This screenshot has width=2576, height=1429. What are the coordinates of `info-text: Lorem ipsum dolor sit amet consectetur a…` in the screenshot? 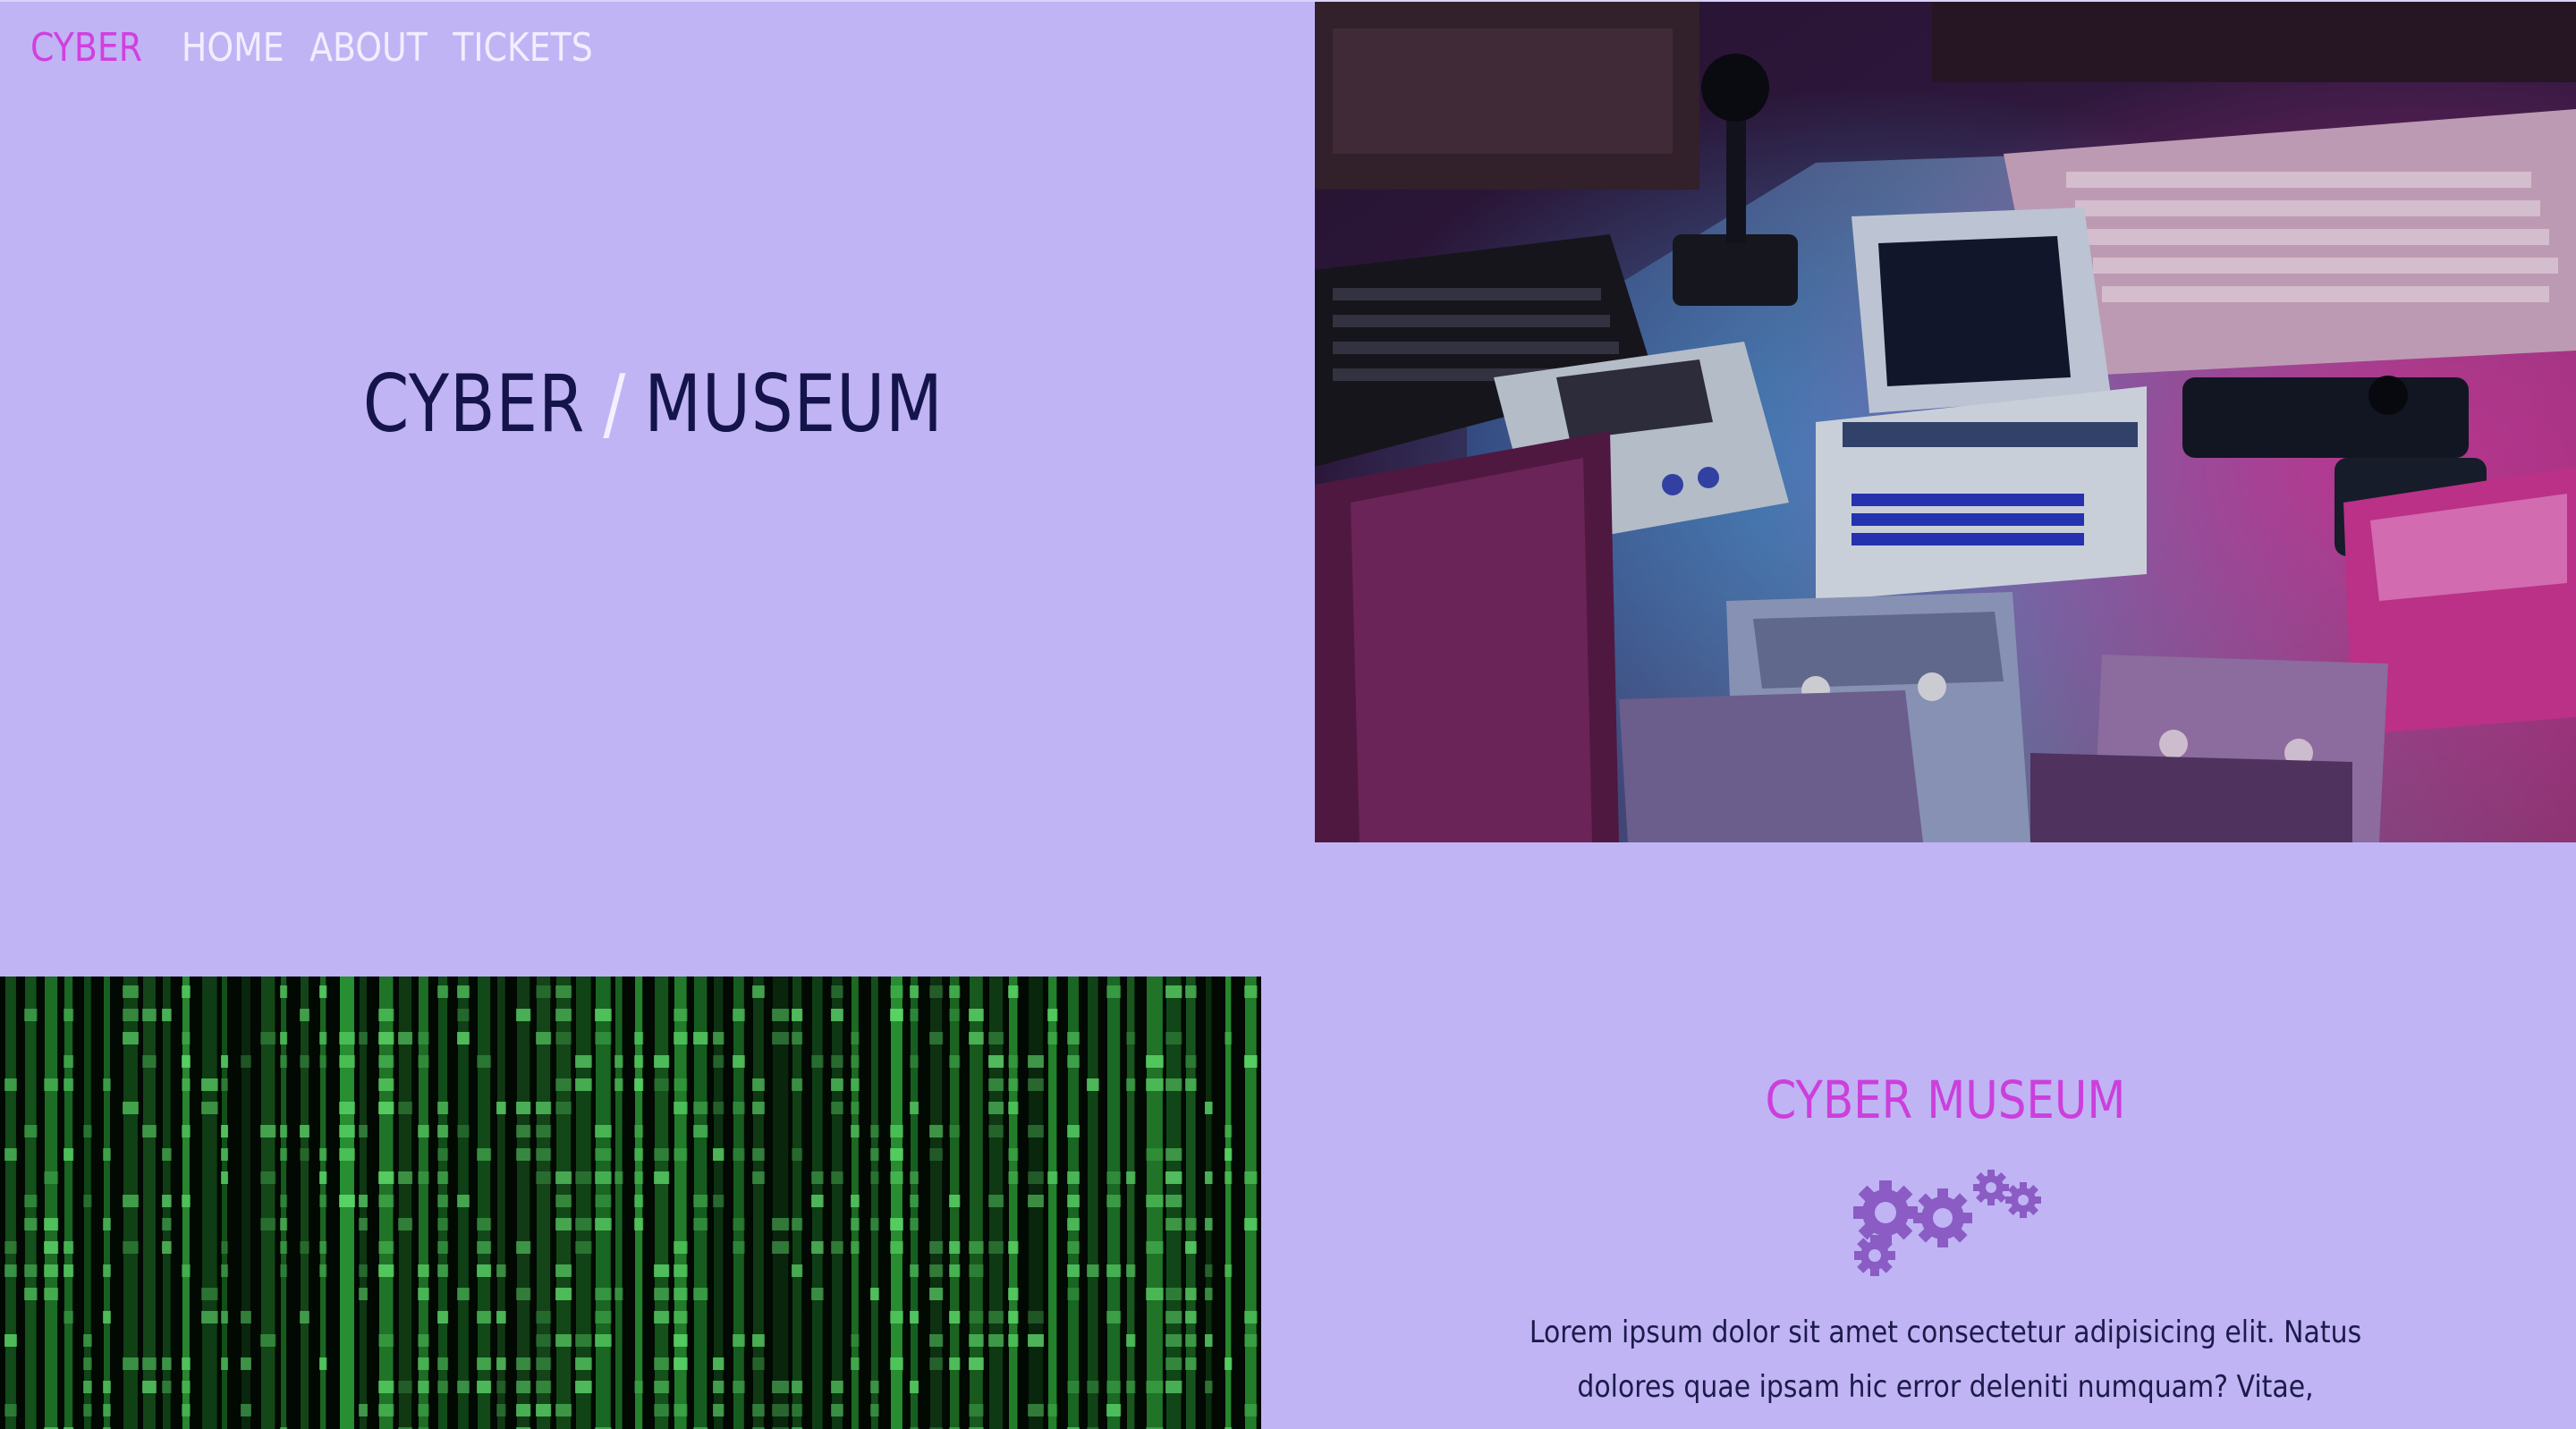 It's located at (1945, 1360).